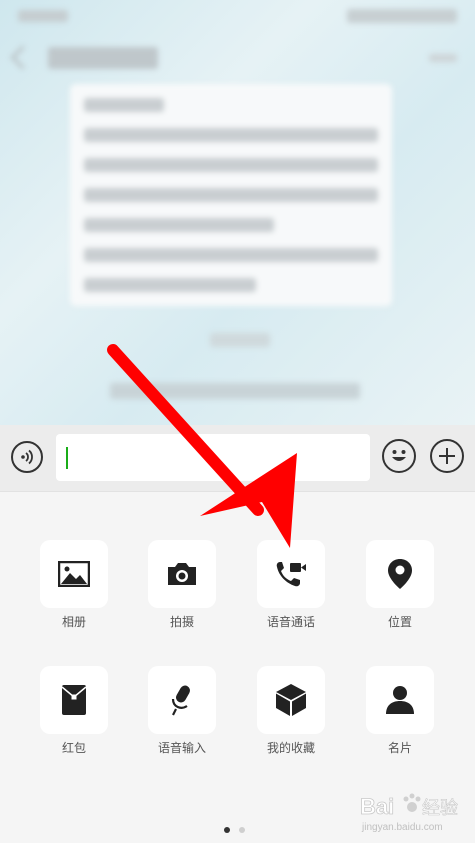 The image size is (475, 843). Describe the element at coordinates (447, 456) in the screenshot. I see `more-functions-button` at that location.